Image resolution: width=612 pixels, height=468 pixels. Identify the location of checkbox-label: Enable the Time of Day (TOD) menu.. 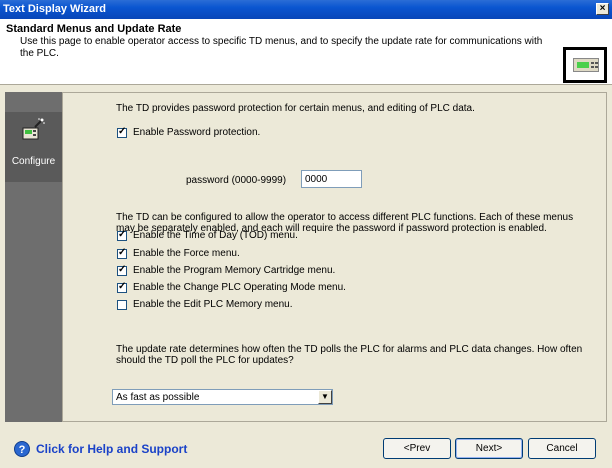
(215, 235).